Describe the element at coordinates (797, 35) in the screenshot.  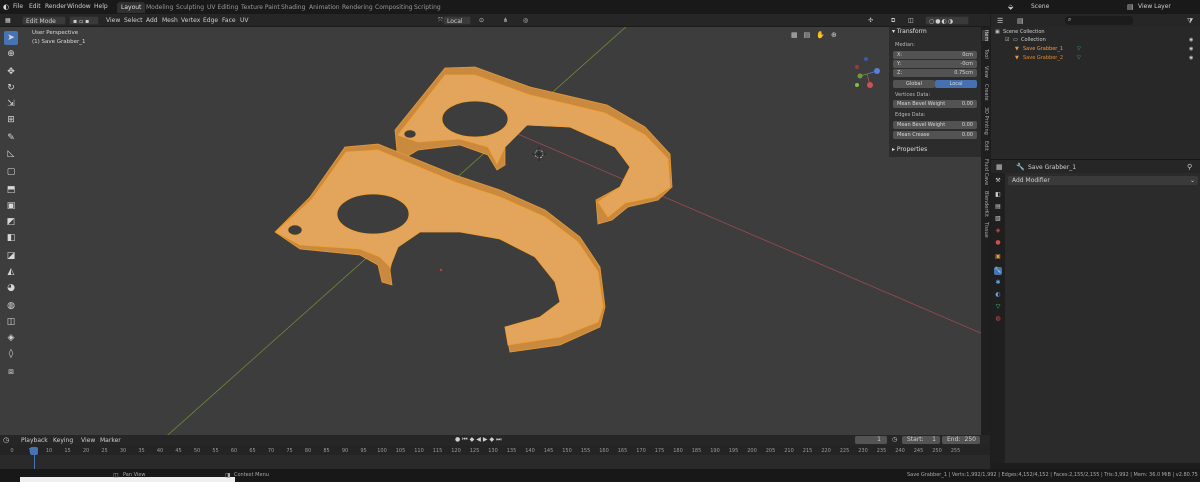
I see `camera-view-icon: ▦` at that location.